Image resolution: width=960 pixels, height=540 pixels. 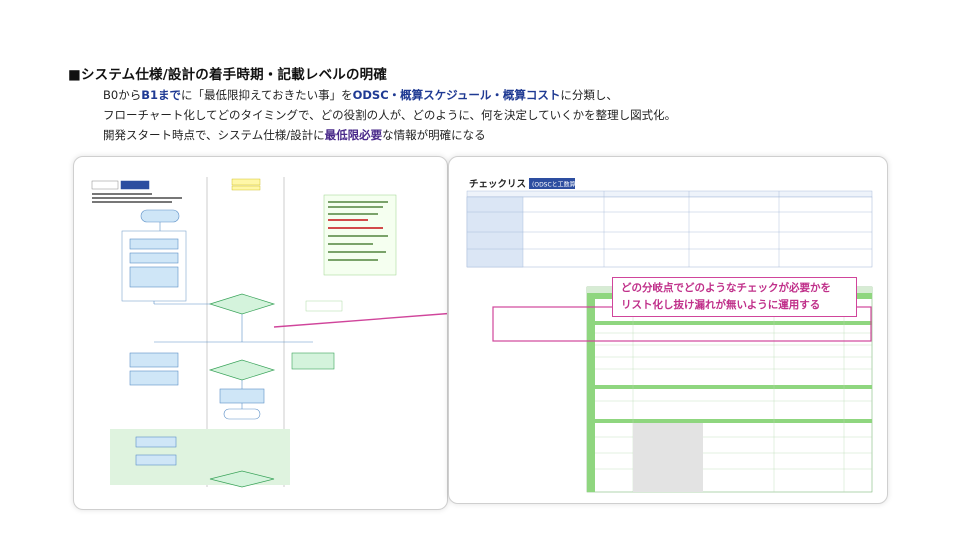 I want to click on highlight-b1: B1まで, so click(x=161, y=95).